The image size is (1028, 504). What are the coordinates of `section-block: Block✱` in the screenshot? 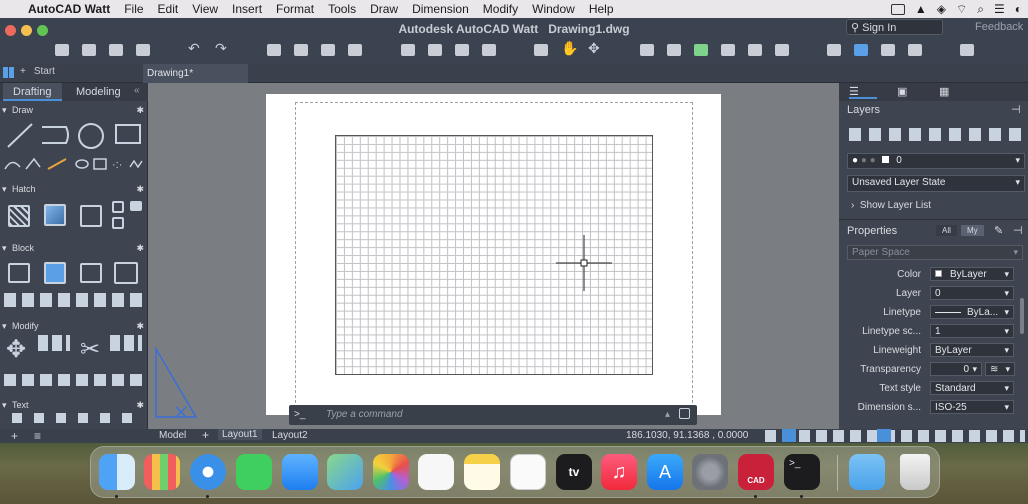 It's located at (74, 249).